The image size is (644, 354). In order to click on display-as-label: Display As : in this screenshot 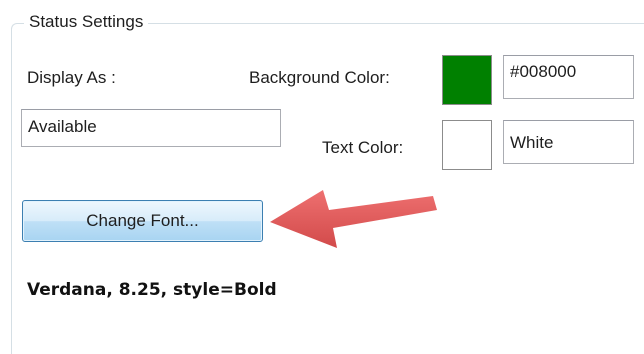, I will do `click(71, 77)`.